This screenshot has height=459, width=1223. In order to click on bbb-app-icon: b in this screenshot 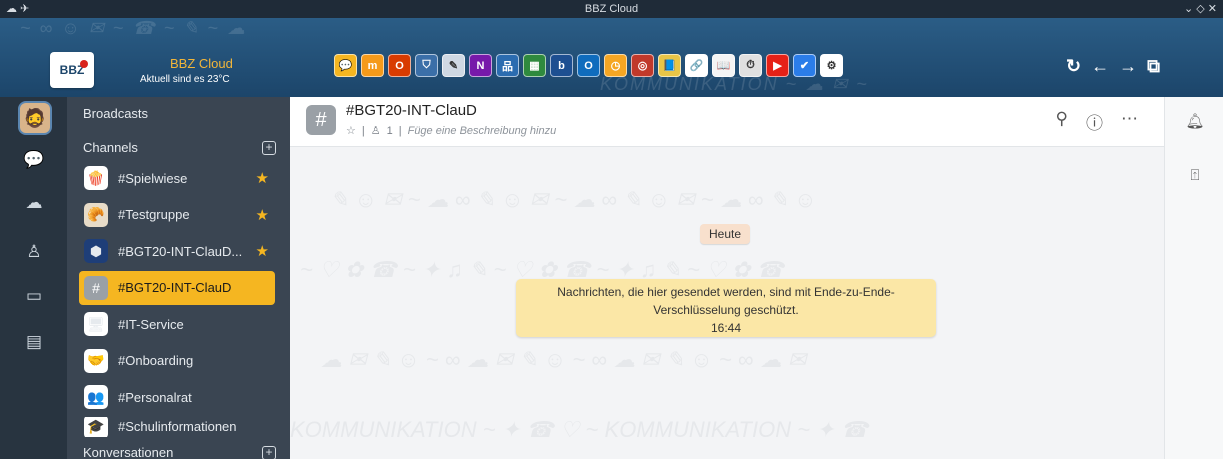, I will do `click(561, 65)`.